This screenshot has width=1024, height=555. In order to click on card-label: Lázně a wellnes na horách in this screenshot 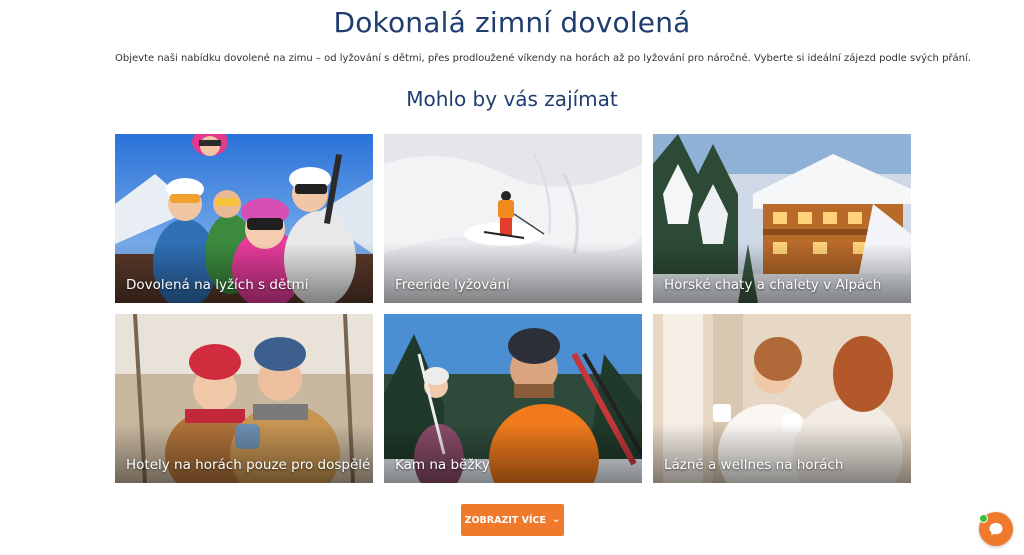, I will do `click(754, 465)`.